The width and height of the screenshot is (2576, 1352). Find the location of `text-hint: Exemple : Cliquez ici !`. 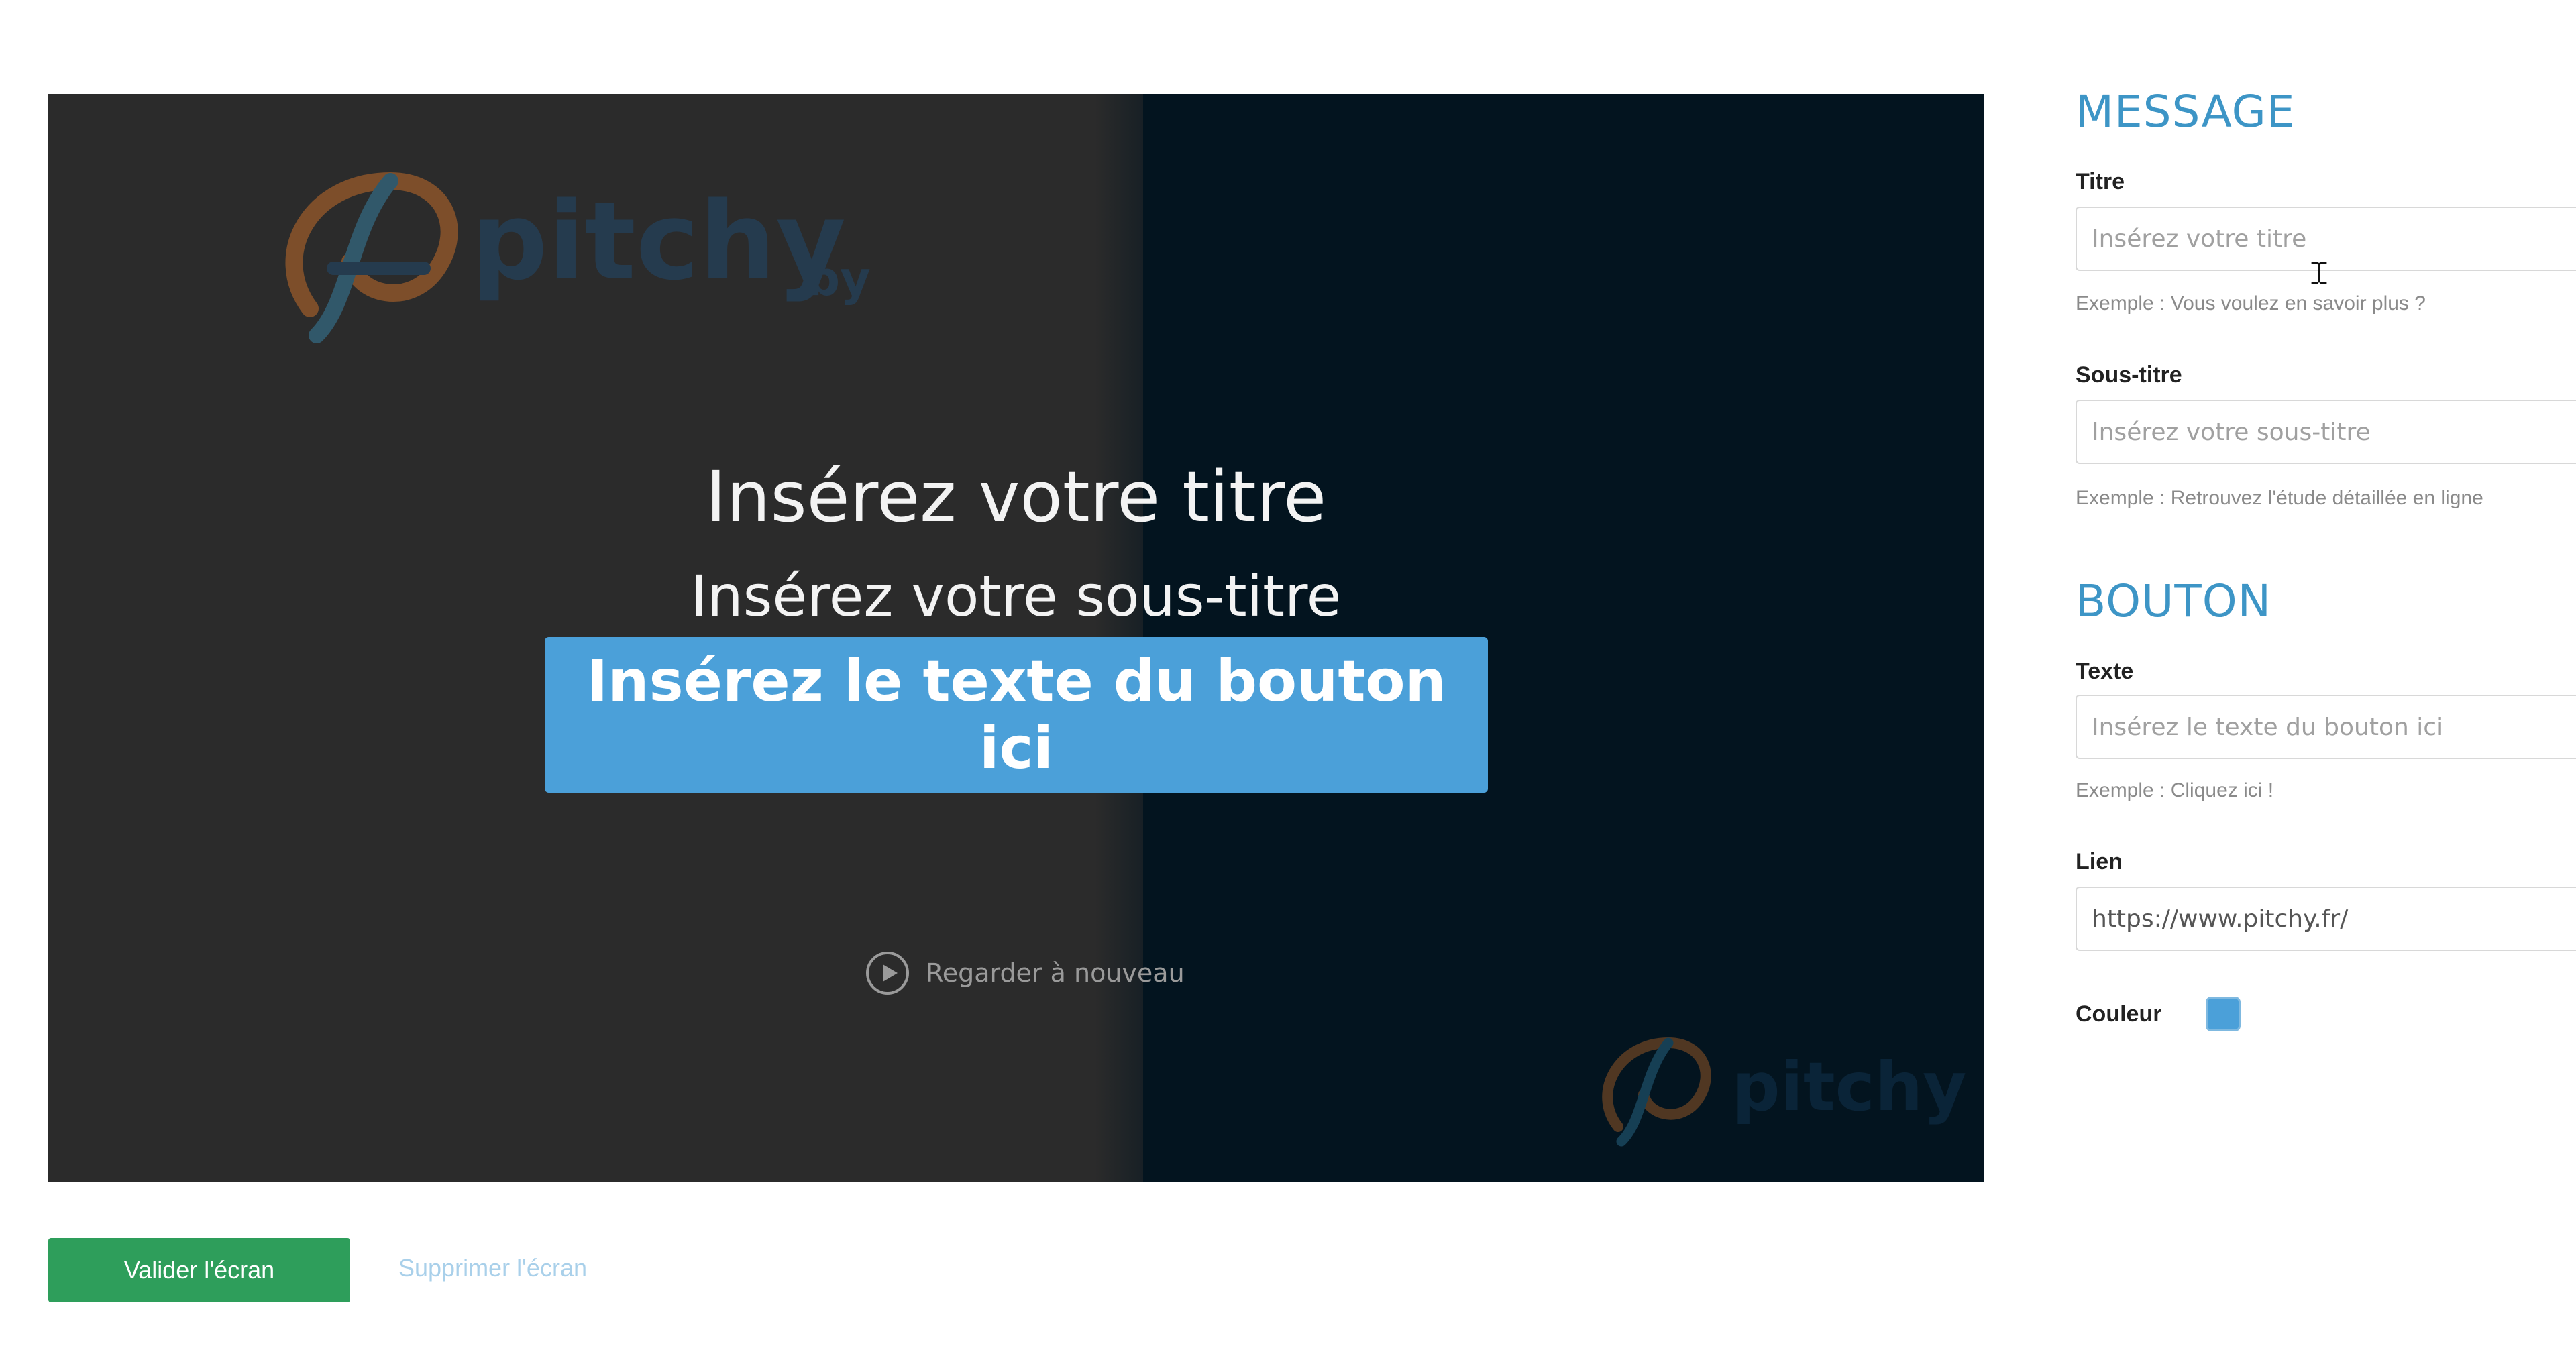

text-hint: Exemple : Cliquez ici ! is located at coordinates (2175, 790).